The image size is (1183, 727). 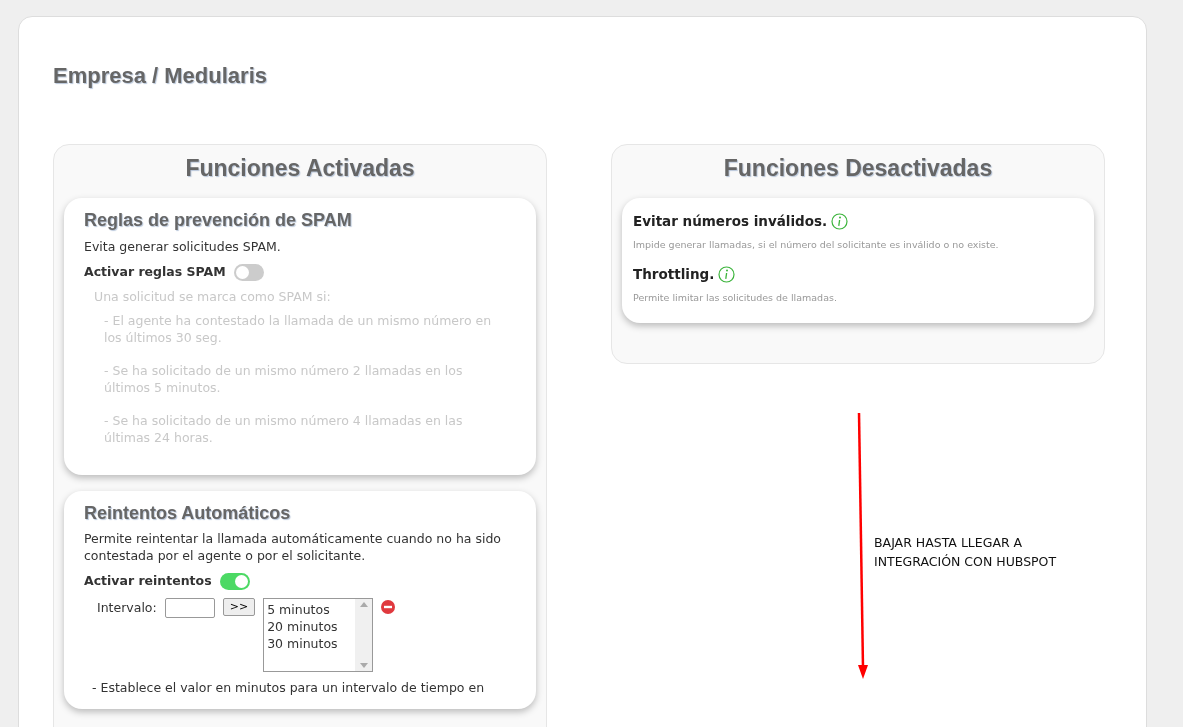 What do you see at coordinates (148, 581) in the screenshot?
I see `toggle-label: Activar reintentos` at bounding box center [148, 581].